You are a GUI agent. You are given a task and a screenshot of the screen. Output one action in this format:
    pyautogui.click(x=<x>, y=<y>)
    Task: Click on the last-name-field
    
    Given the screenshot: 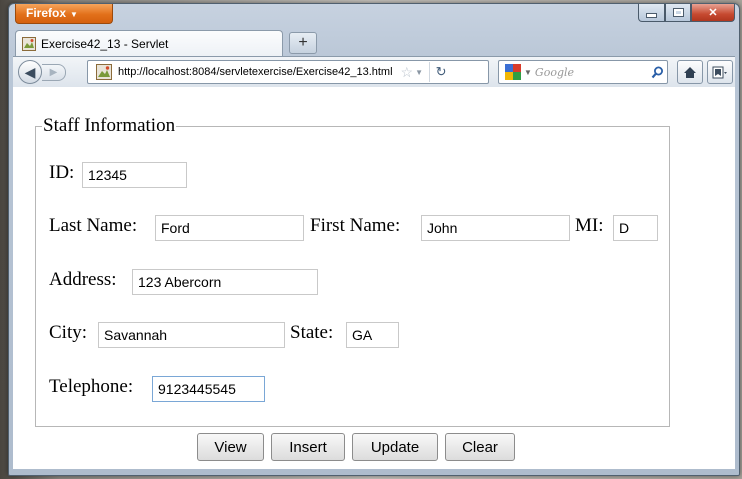 What is the action you would take?
    pyautogui.click(x=229, y=228)
    